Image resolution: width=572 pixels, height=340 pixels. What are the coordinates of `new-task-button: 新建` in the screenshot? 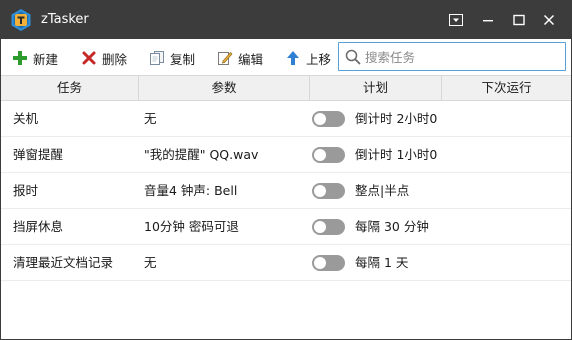 It's located at (35, 58).